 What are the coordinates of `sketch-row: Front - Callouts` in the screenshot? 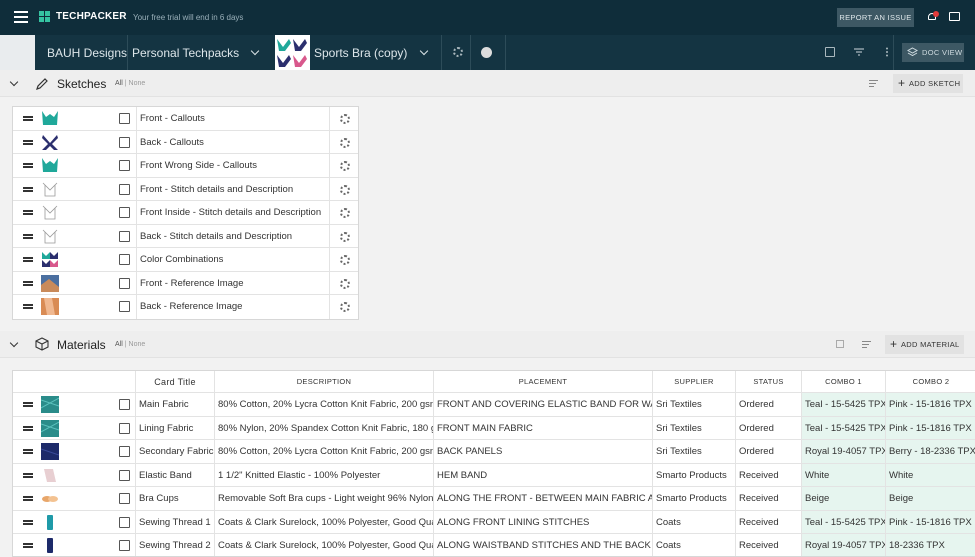 It's located at (185, 119).